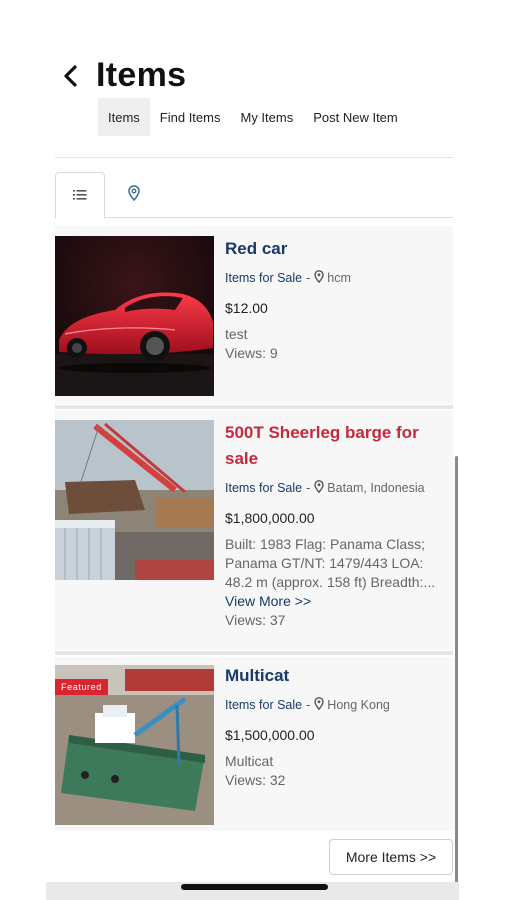 This screenshot has height=900, width=507. Describe the element at coordinates (134, 316) in the screenshot. I see `item-image-red-car` at that location.